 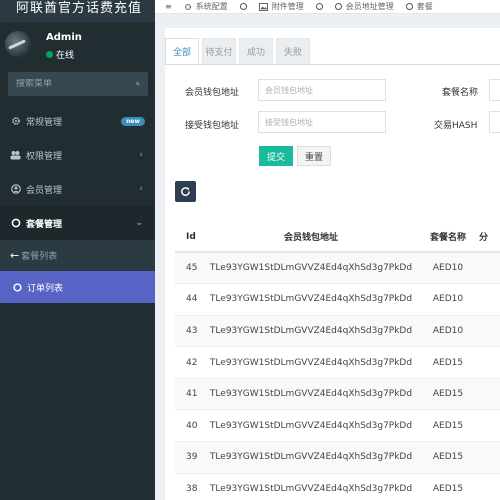 What do you see at coordinates (190, 237) in the screenshot?
I see `column-header-id: Id` at bounding box center [190, 237].